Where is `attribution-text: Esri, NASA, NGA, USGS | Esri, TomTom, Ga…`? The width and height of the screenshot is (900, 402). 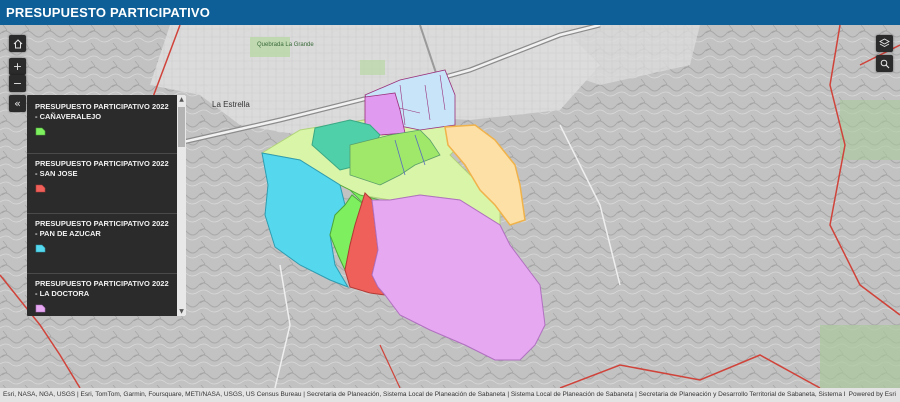
attribution-text: Esri, NASA, NGA, USGS | Esri, TomTom, Ga… is located at coordinates (442, 394).